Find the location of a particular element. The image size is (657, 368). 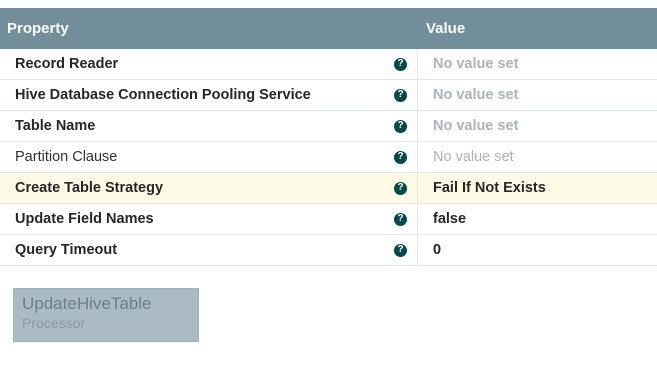

property-cell: Query Timeout ? is located at coordinates (209, 250).